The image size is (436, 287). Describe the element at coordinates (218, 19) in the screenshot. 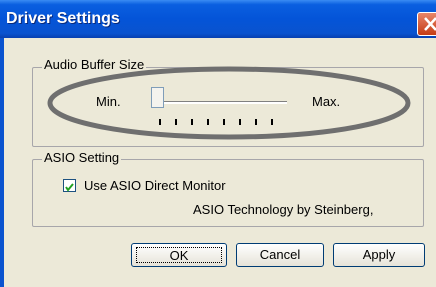

I see `title-bar: Driver Settings` at that location.